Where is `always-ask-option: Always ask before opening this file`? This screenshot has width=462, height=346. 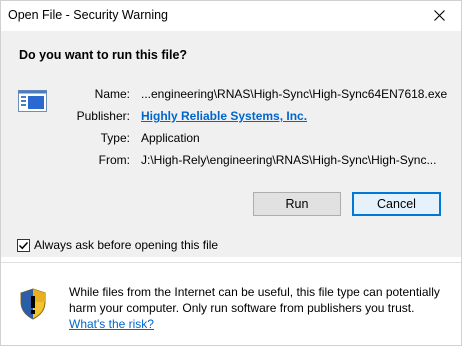 always-ask-option: Always ask before opening this file is located at coordinates (117, 245).